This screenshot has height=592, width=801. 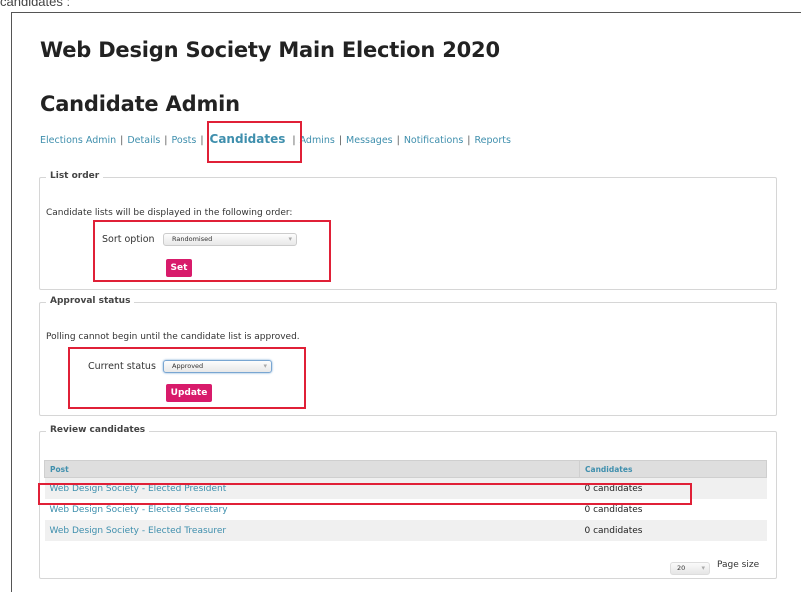 What do you see at coordinates (369, 140) in the screenshot?
I see `nav-messages: Messages` at bounding box center [369, 140].